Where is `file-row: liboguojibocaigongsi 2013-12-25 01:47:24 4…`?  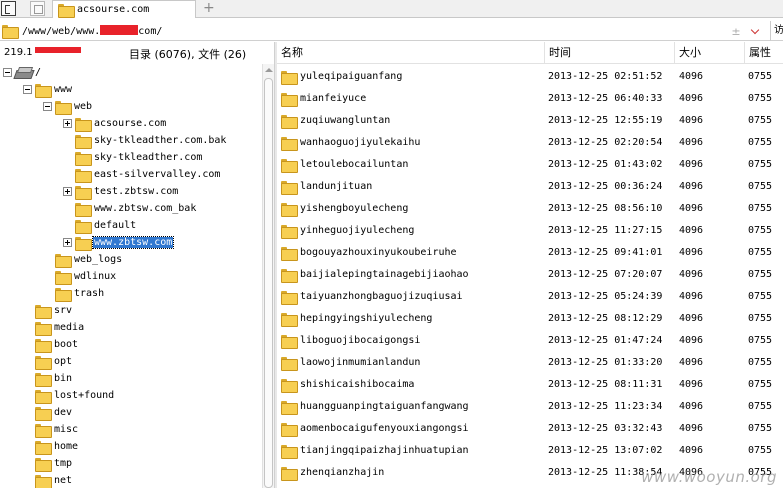 file-row: liboguojibocaigongsi 2013-12-25 01:47:24 4… is located at coordinates (530, 341).